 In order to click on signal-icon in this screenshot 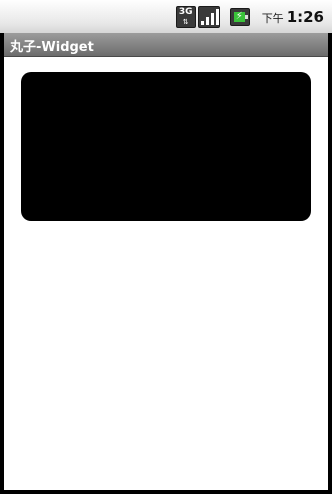, I will do `click(208, 16)`.